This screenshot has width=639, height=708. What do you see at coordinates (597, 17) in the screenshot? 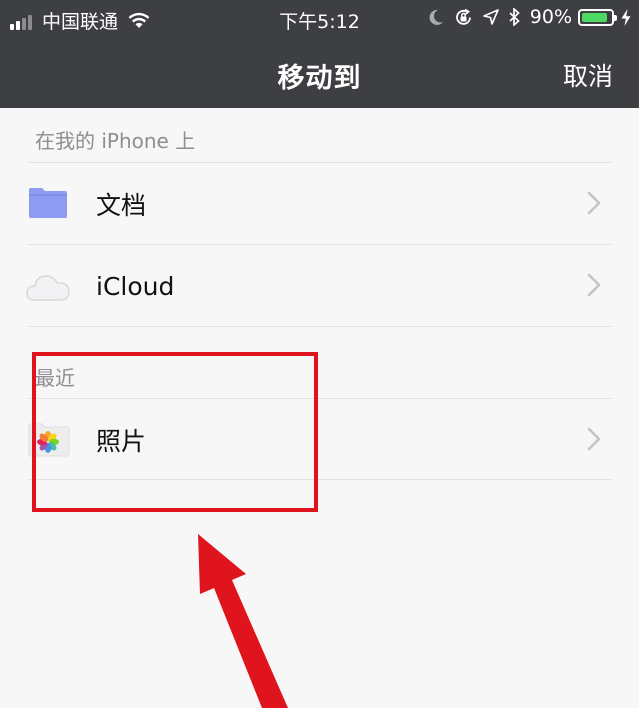
I see `battery-icon` at bounding box center [597, 17].